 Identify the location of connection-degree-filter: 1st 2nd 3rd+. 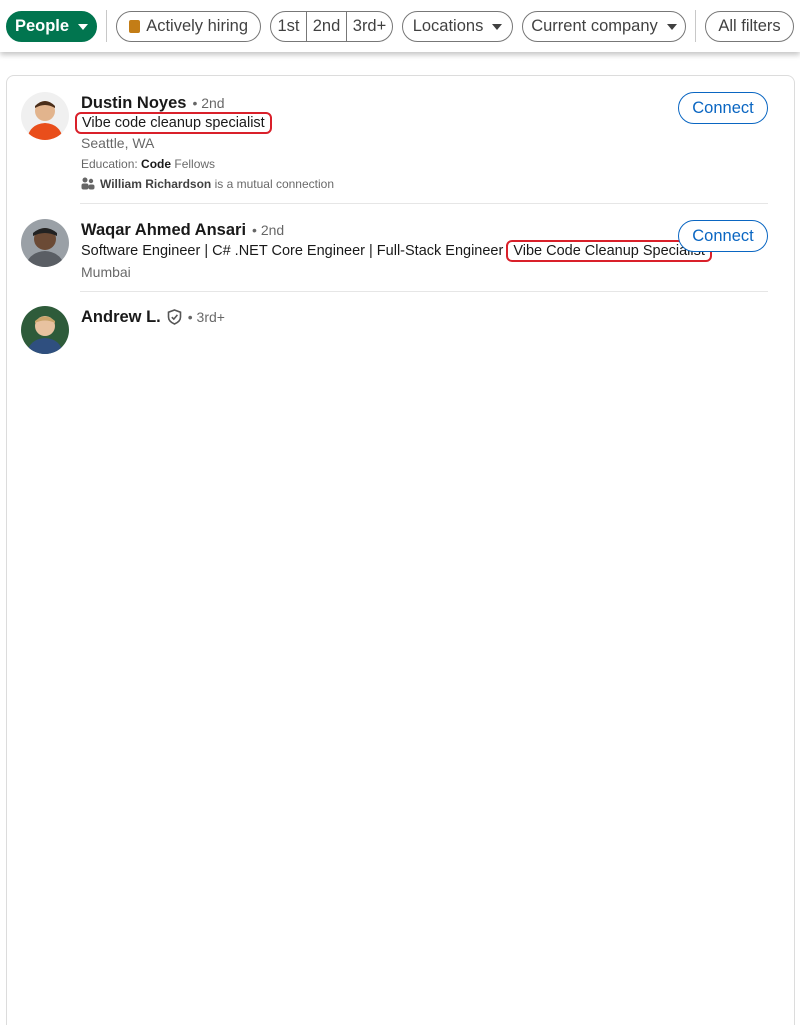
(331, 26).